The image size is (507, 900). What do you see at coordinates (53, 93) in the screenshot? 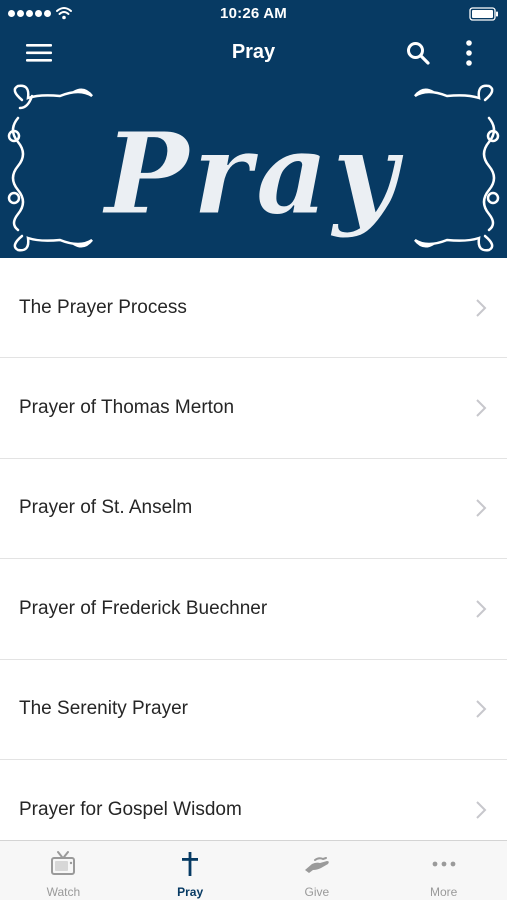
I see `ornament-top-left` at bounding box center [53, 93].